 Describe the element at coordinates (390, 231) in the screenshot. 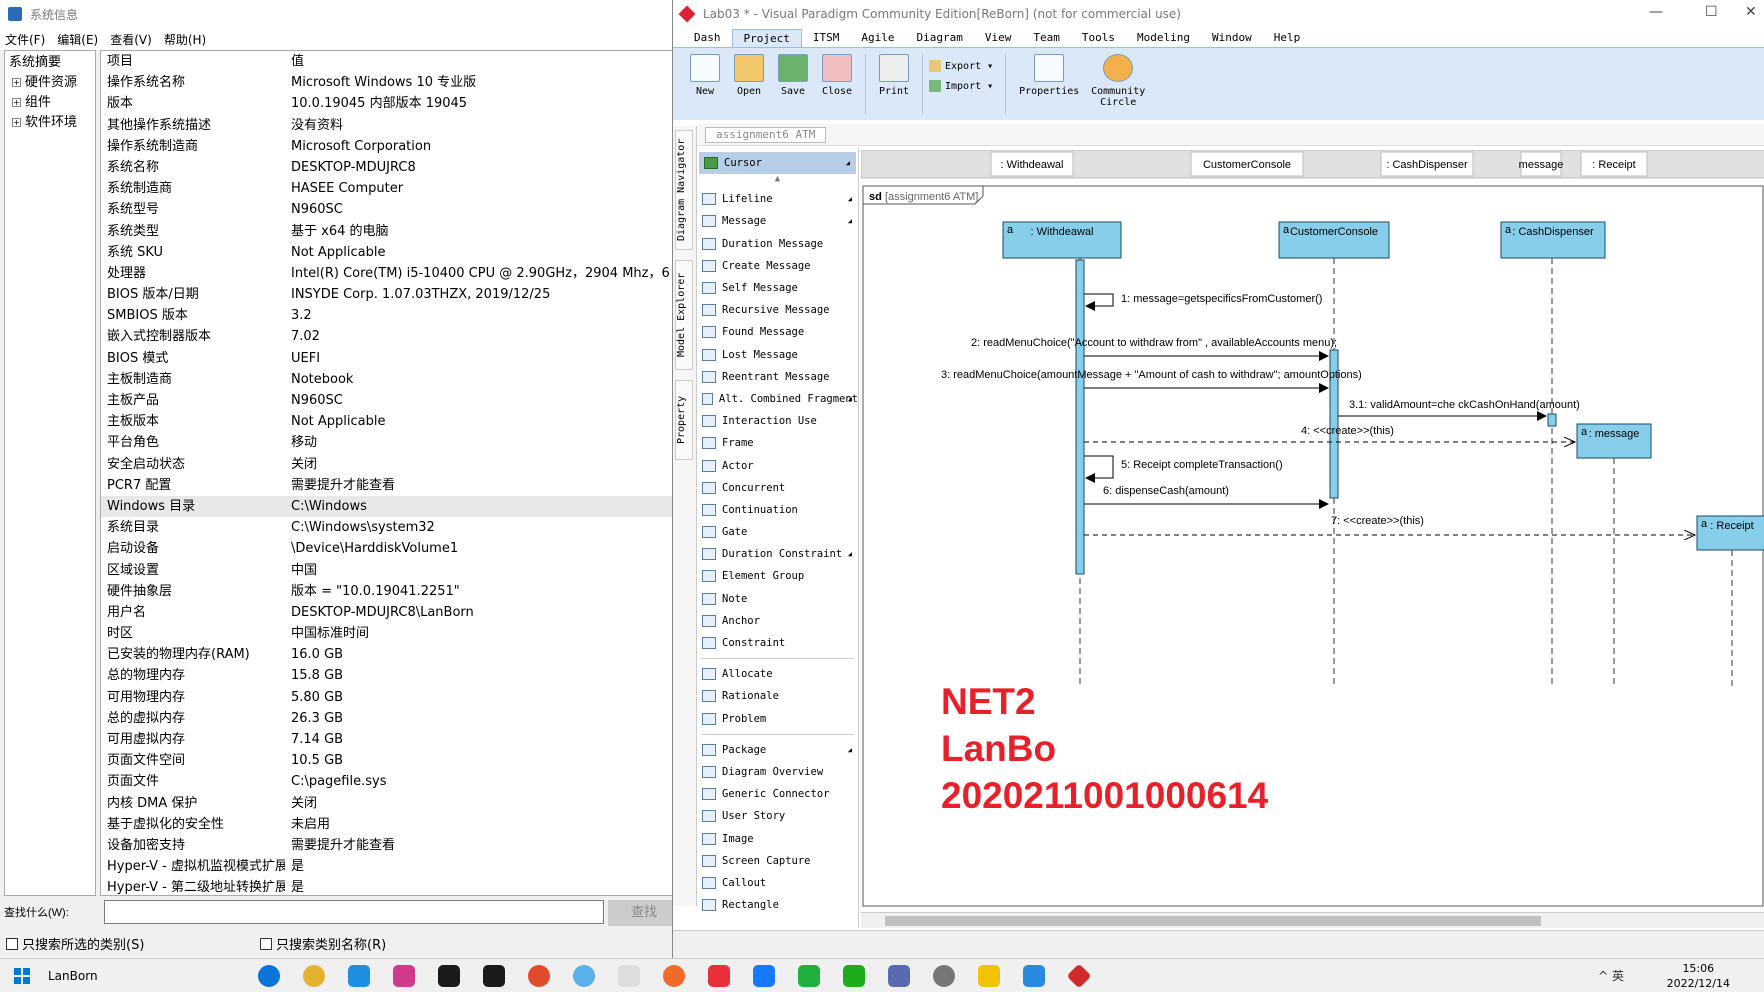

I see `table-row: 系统类型 基于 x64 的电脑` at that location.